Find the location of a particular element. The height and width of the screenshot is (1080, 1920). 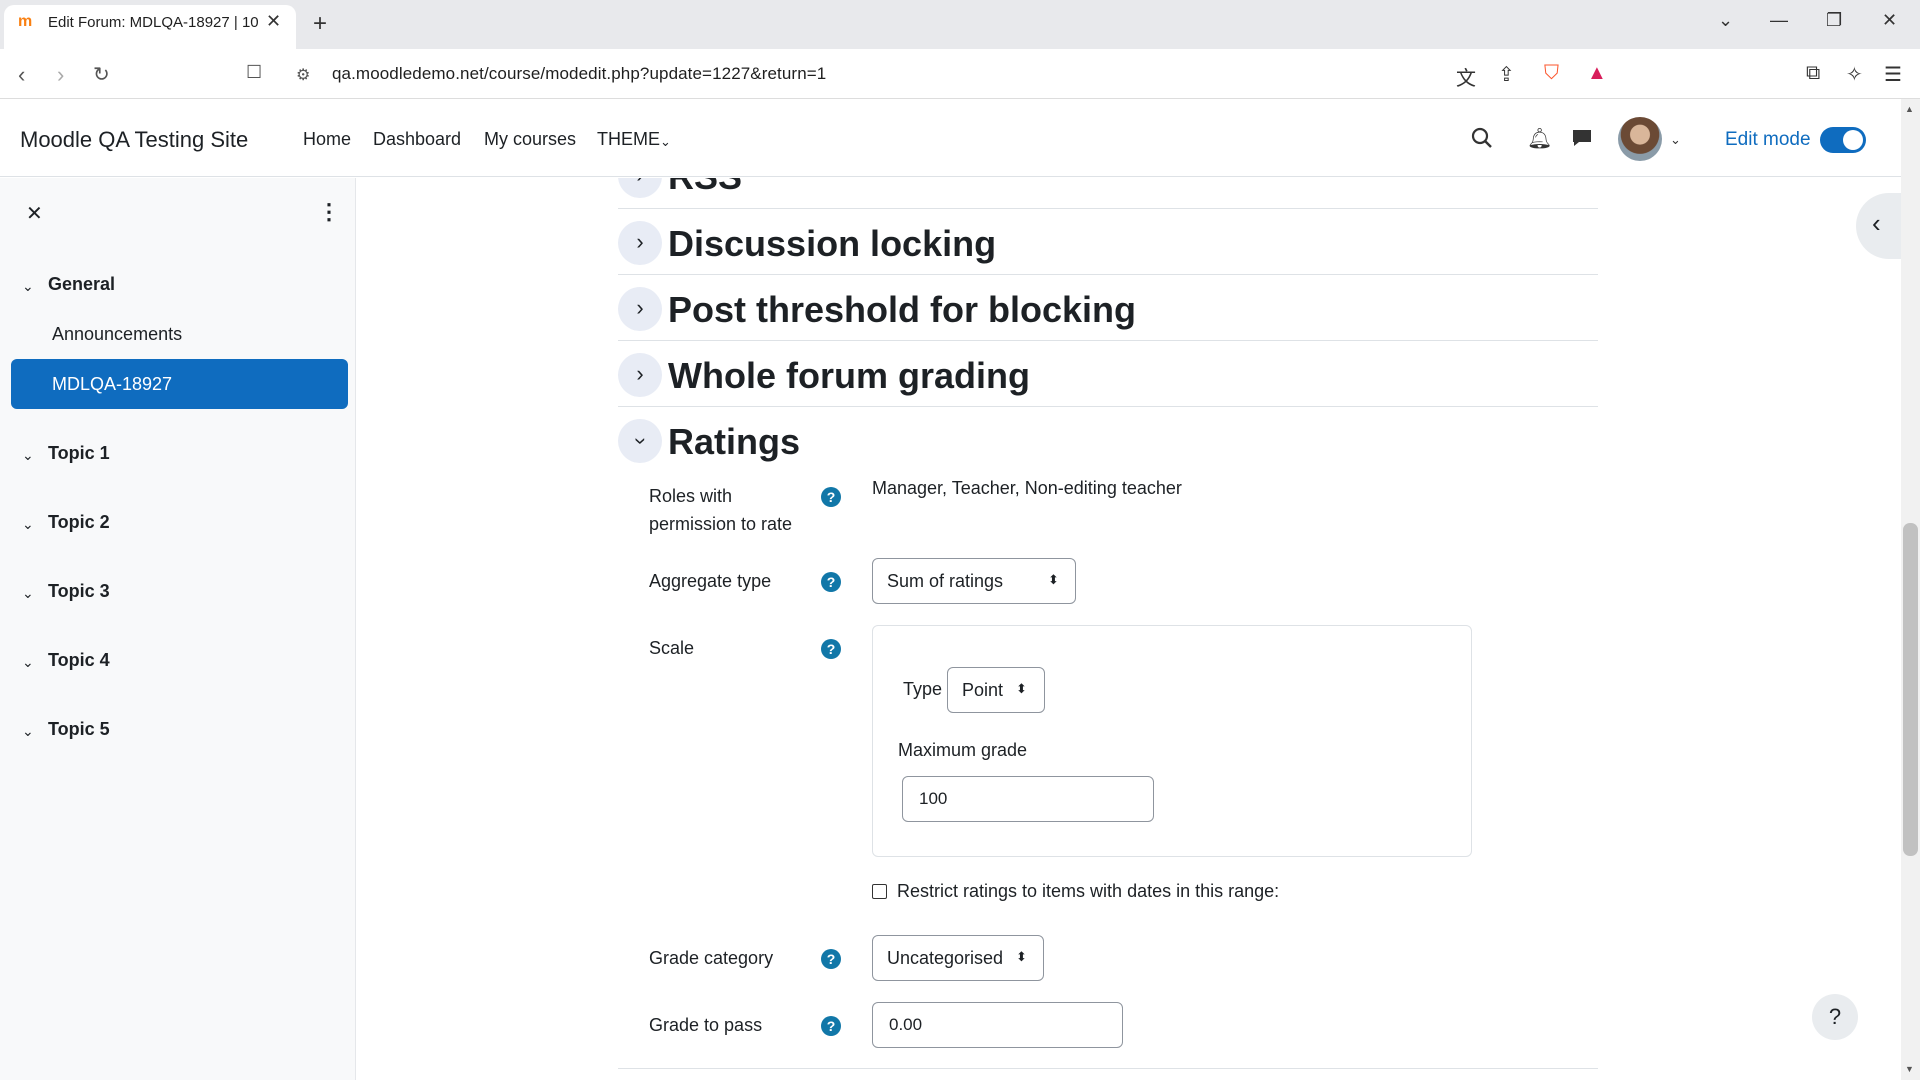

nav-dashboard: Dashboard is located at coordinates (417, 139).